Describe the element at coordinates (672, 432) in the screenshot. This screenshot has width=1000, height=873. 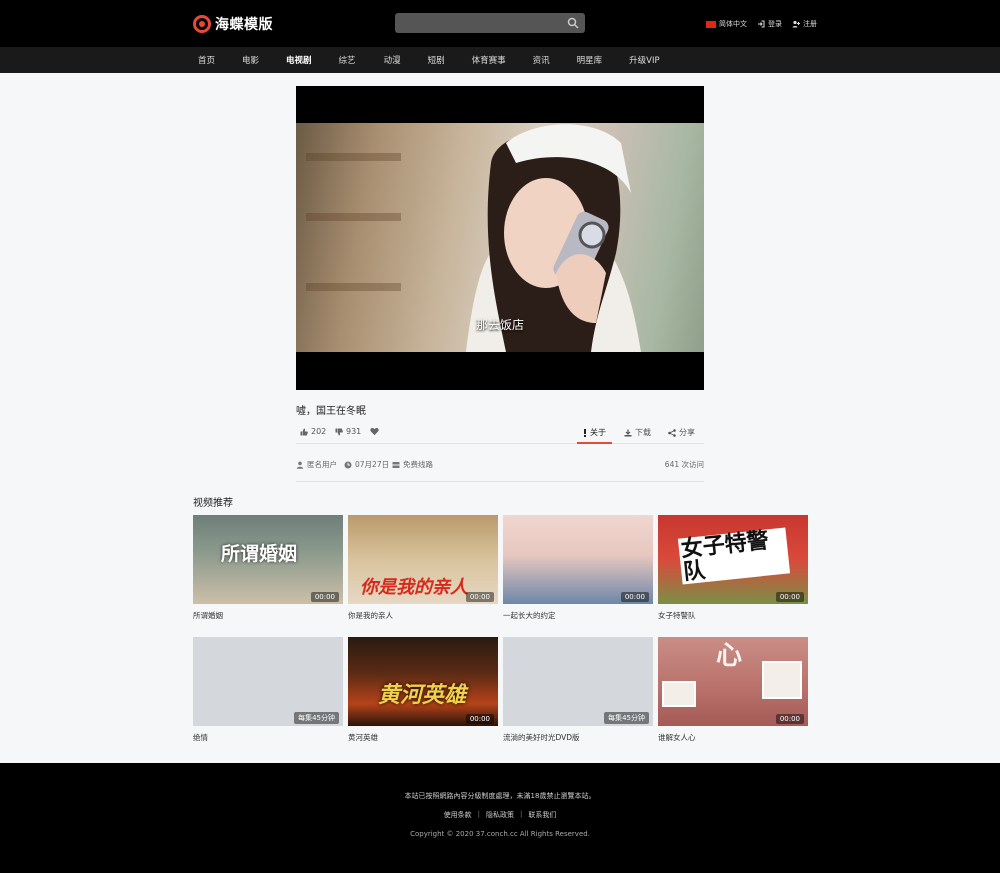
I see `share-icon` at that location.